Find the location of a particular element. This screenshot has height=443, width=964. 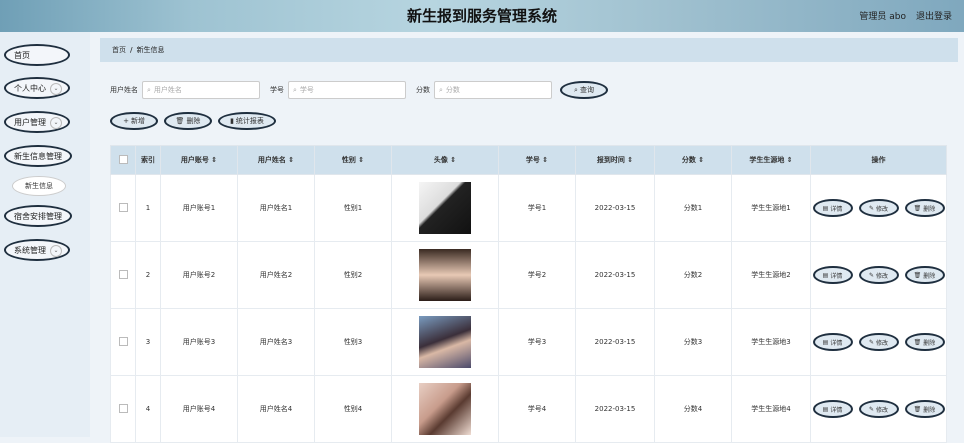

breadcrumb-current: 新生信息 is located at coordinates (150, 50).